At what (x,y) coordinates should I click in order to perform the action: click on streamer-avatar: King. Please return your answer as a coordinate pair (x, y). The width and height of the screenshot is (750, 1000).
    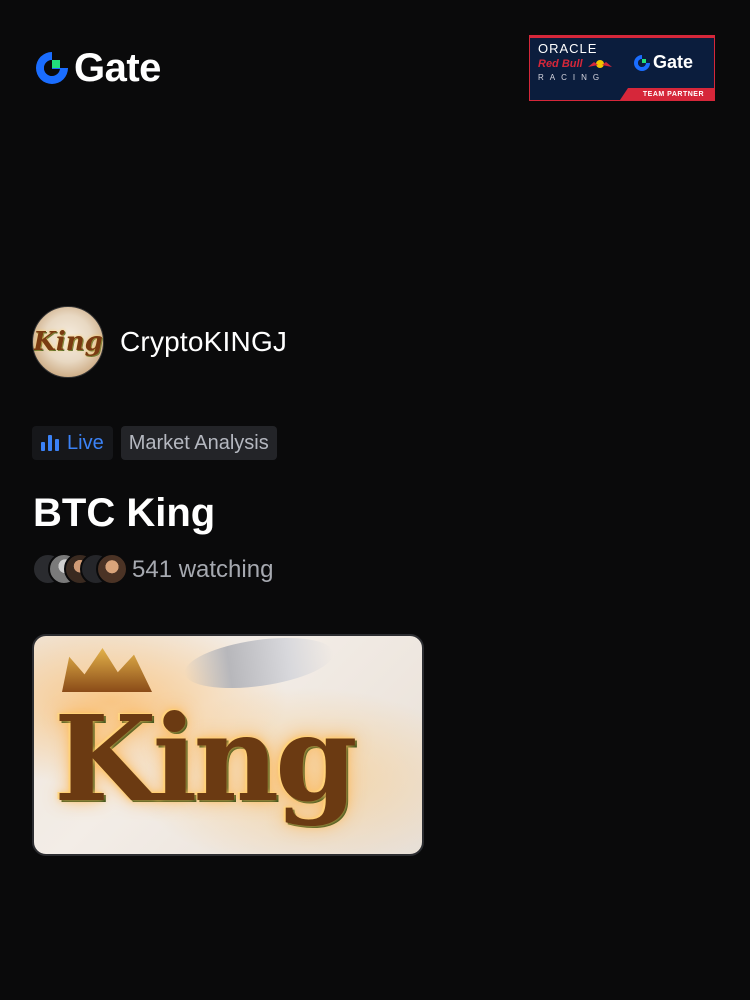
    Looking at the image, I should click on (68, 342).